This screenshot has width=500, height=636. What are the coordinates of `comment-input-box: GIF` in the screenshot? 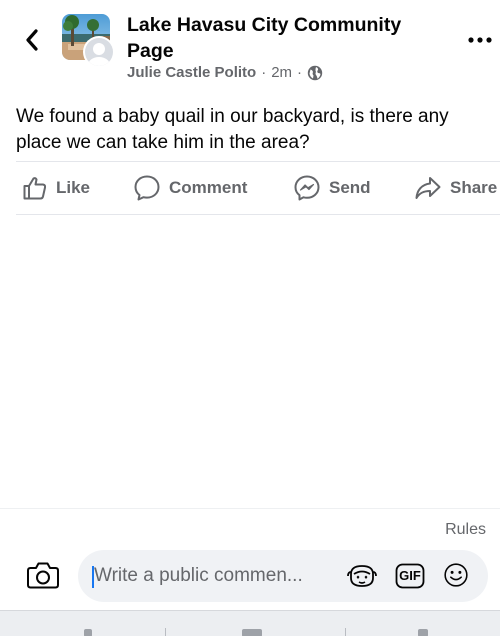 It's located at (283, 576).